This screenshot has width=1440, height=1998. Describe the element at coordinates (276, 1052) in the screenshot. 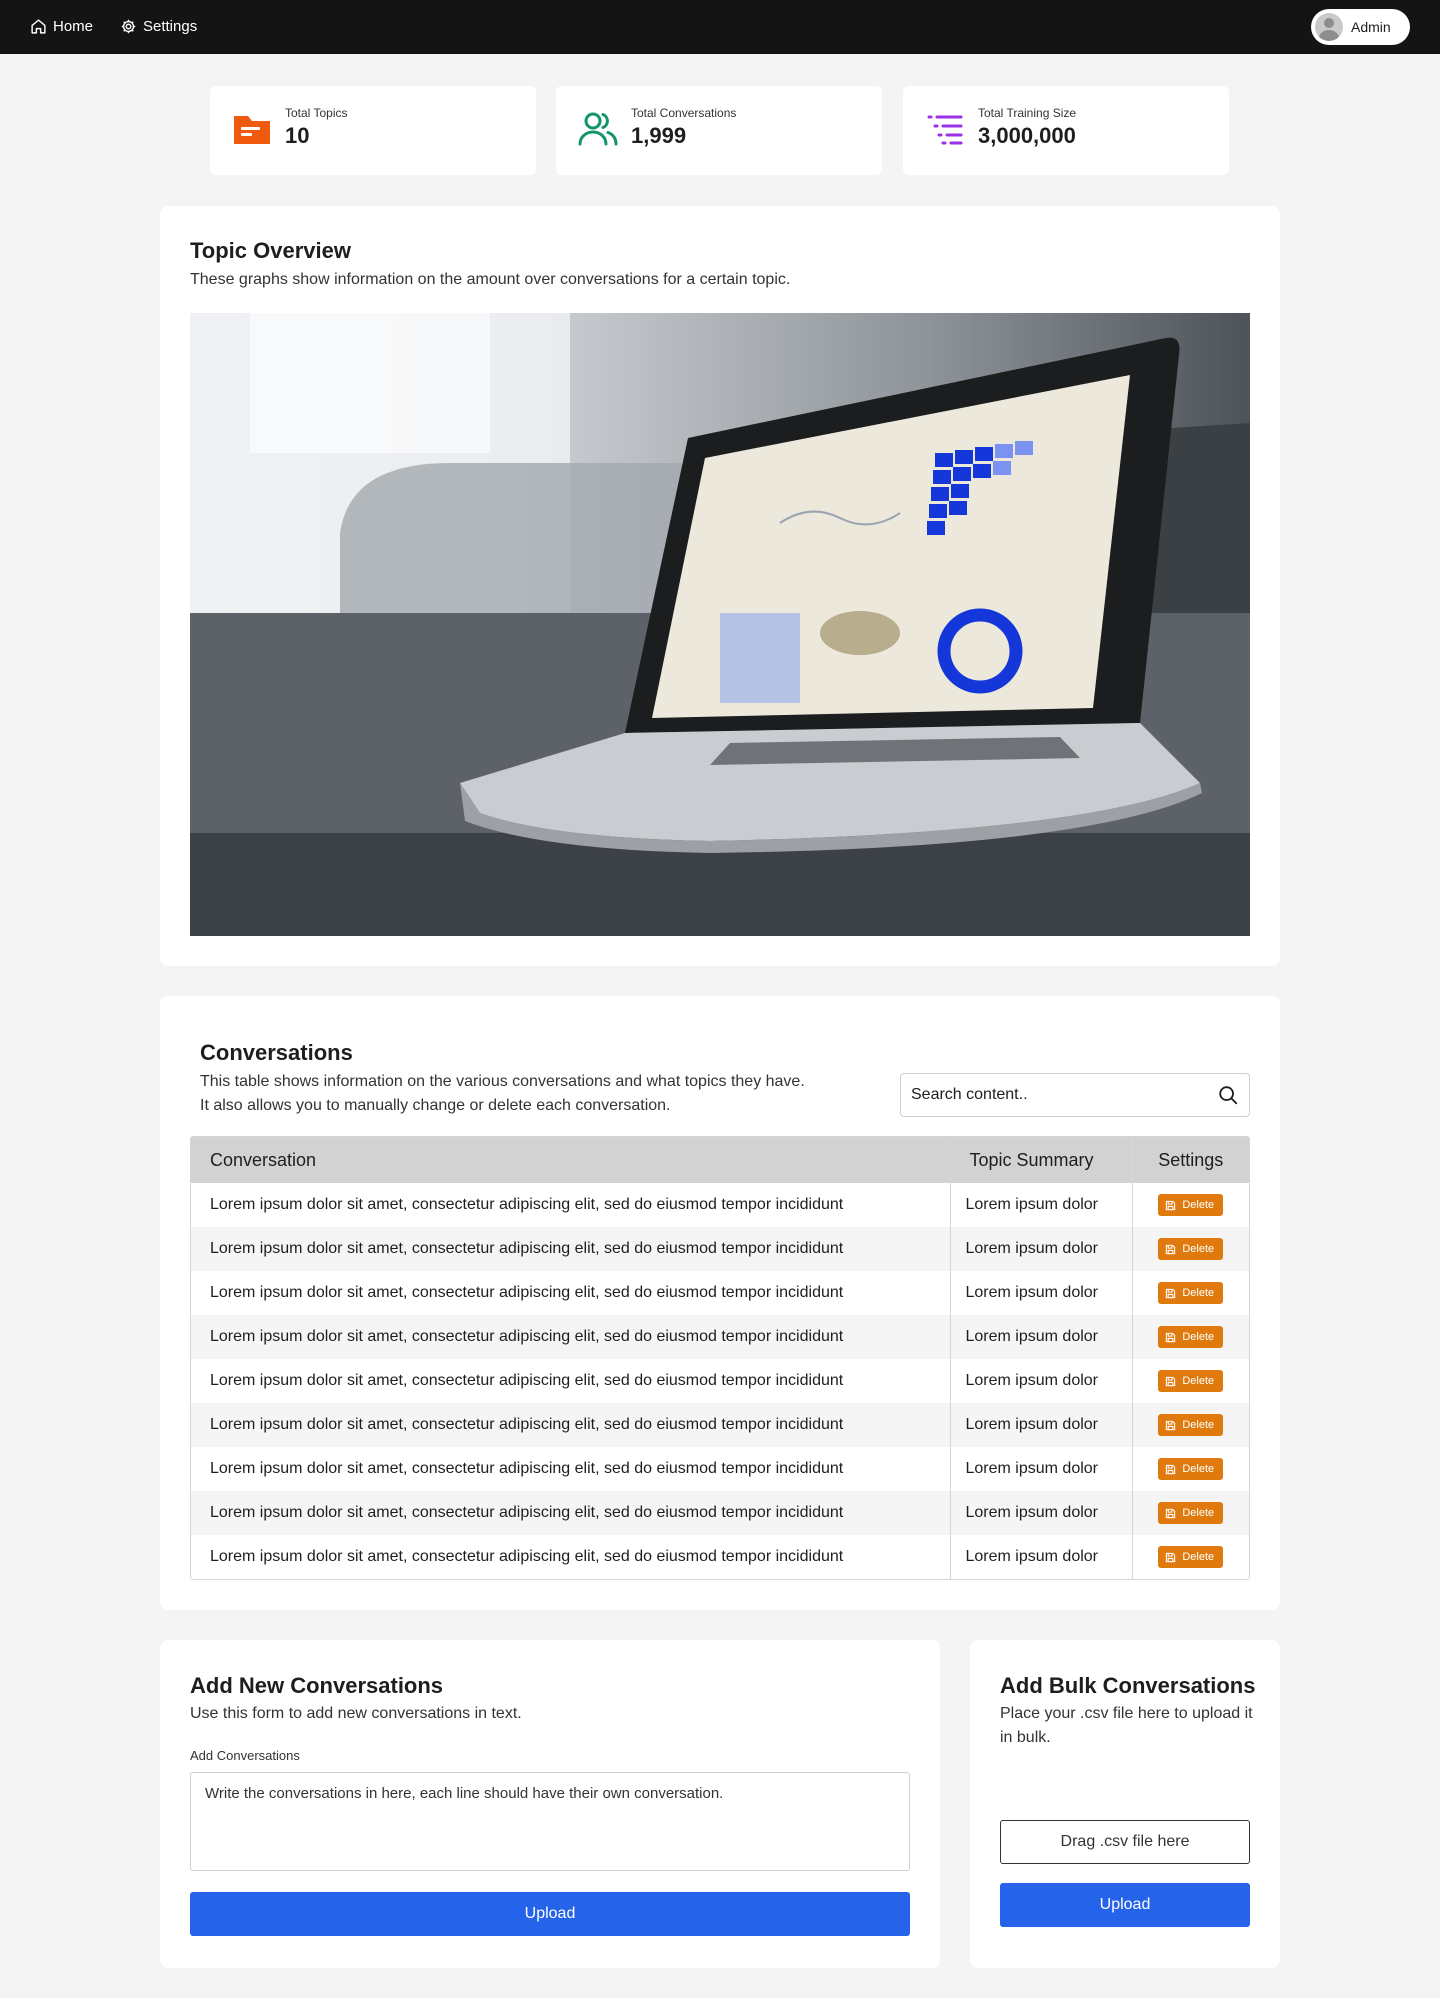

I see `conversations-title: Conversations` at that location.